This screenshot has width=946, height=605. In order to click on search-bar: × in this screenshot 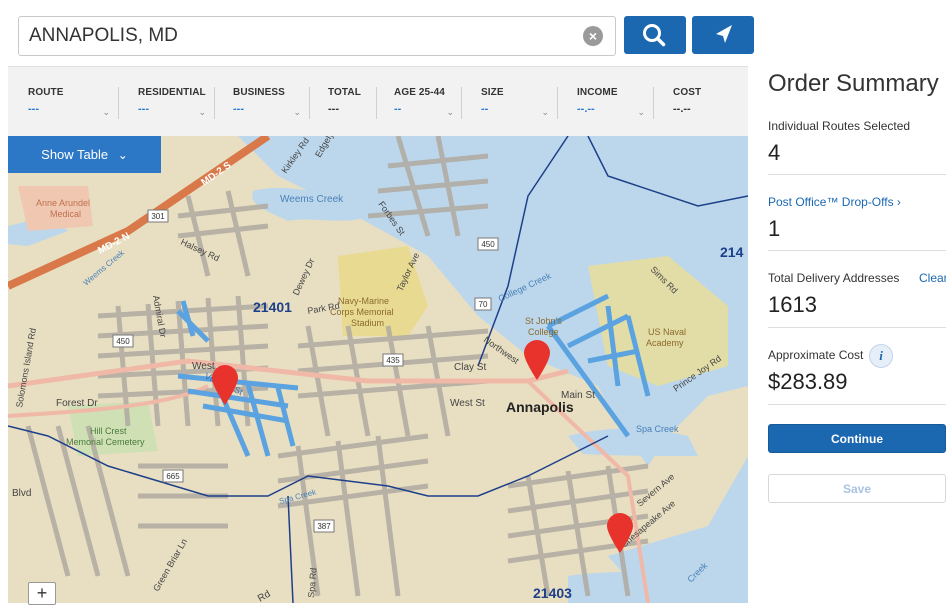, I will do `click(317, 36)`.